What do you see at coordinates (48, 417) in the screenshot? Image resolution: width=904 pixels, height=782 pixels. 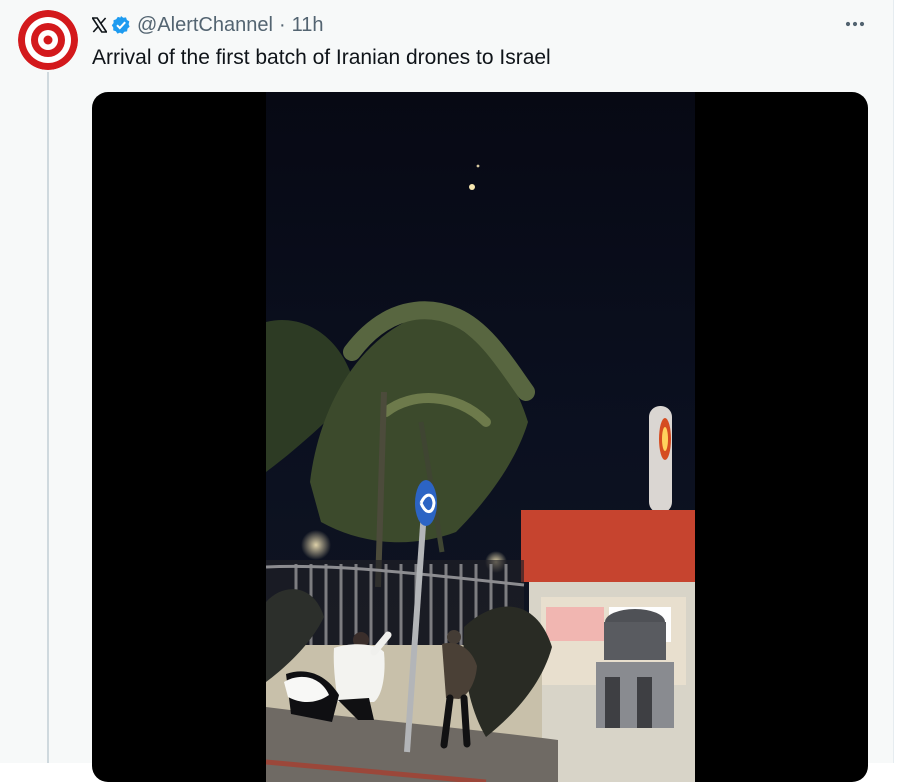 I see `thread-line` at bounding box center [48, 417].